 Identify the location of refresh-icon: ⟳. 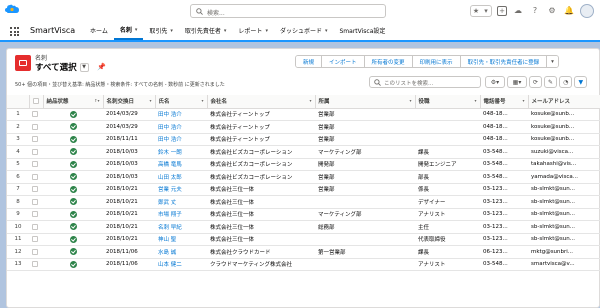
(536, 82).